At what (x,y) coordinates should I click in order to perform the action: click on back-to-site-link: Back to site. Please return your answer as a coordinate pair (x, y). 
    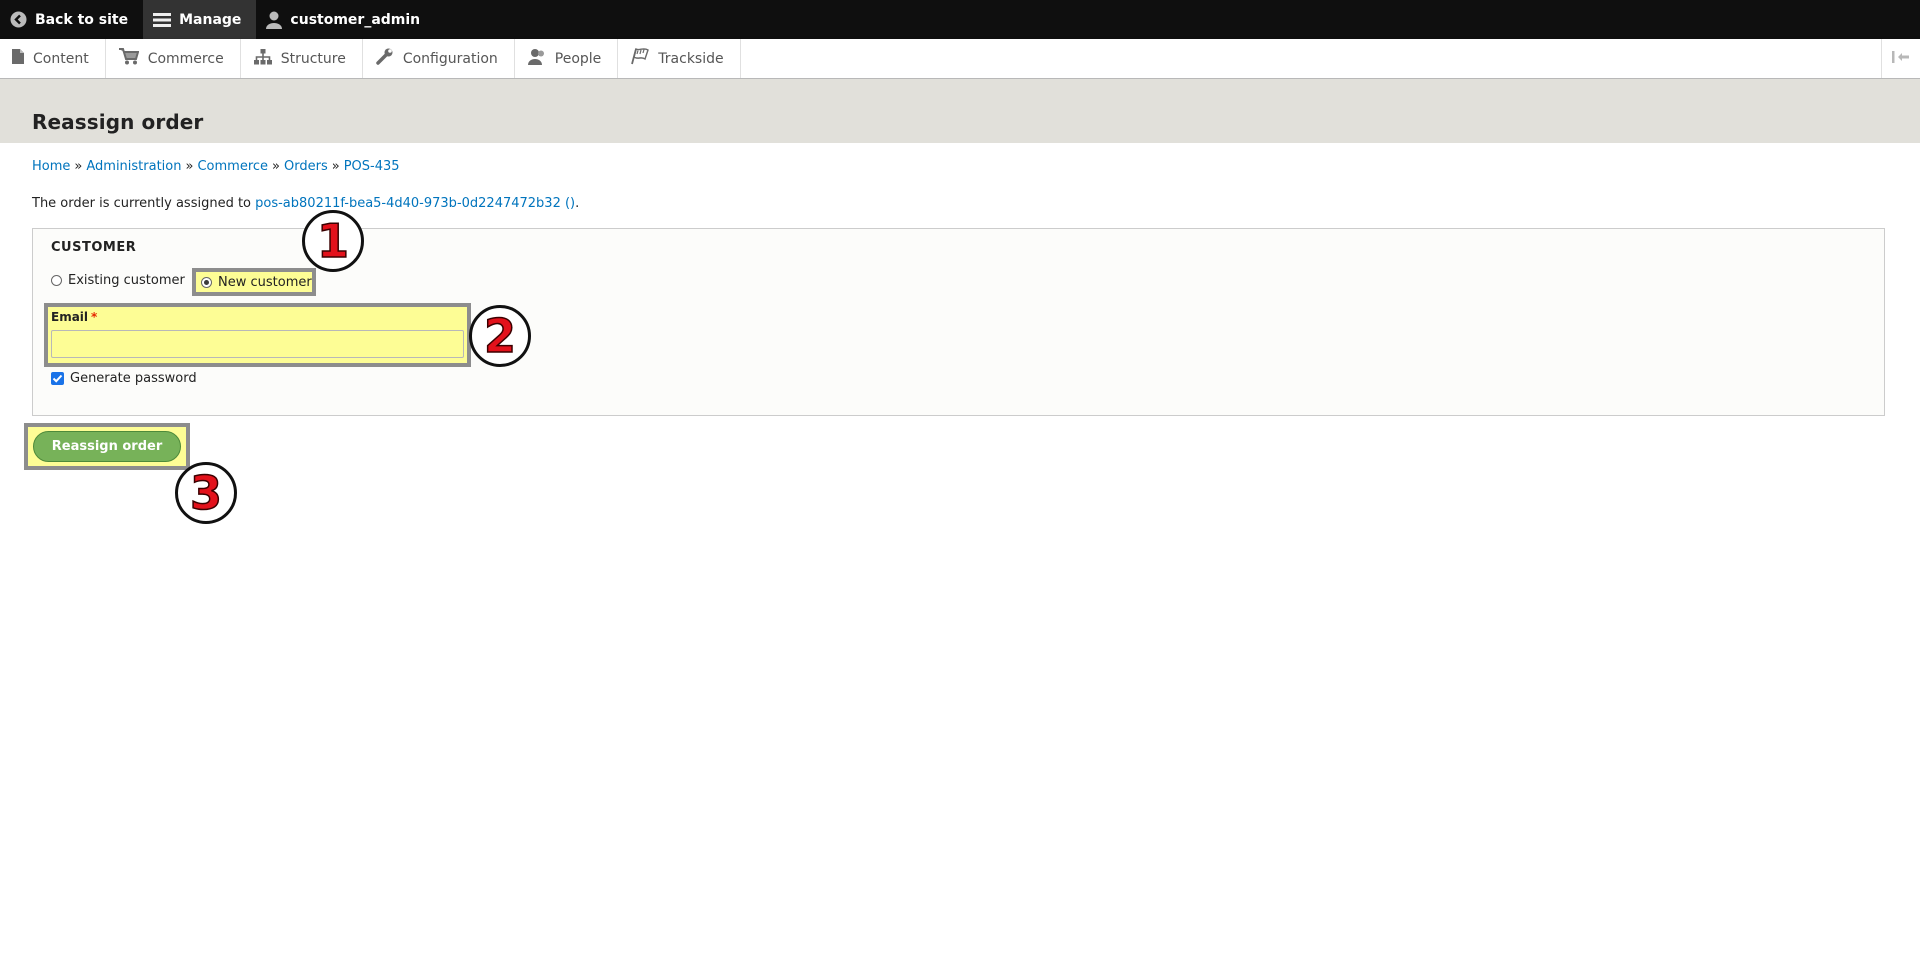
    Looking at the image, I should click on (71, 19).